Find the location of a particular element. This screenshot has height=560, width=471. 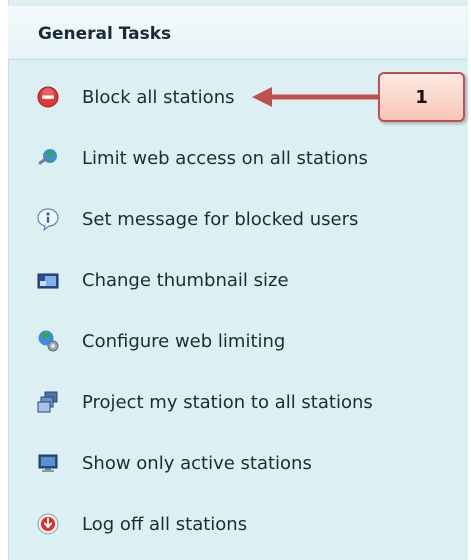

task-label: Log off all stations is located at coordinates (165, 524).